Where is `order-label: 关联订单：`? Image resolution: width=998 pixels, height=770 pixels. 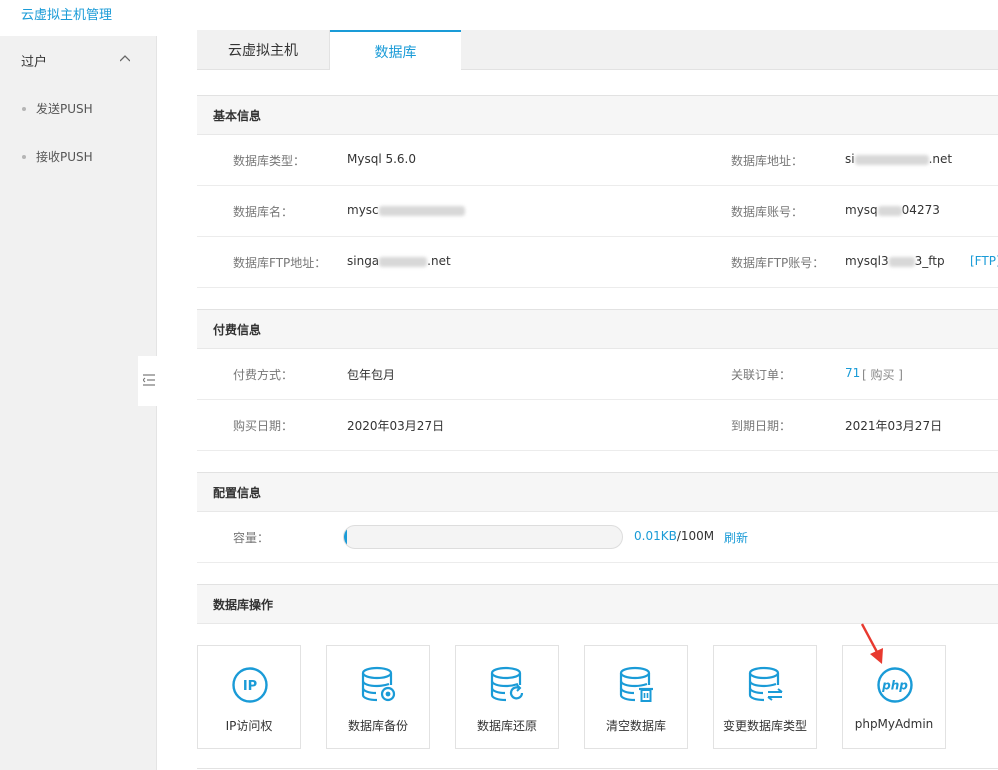
order-label: 关联订单： is located at coordinates (761, 375).